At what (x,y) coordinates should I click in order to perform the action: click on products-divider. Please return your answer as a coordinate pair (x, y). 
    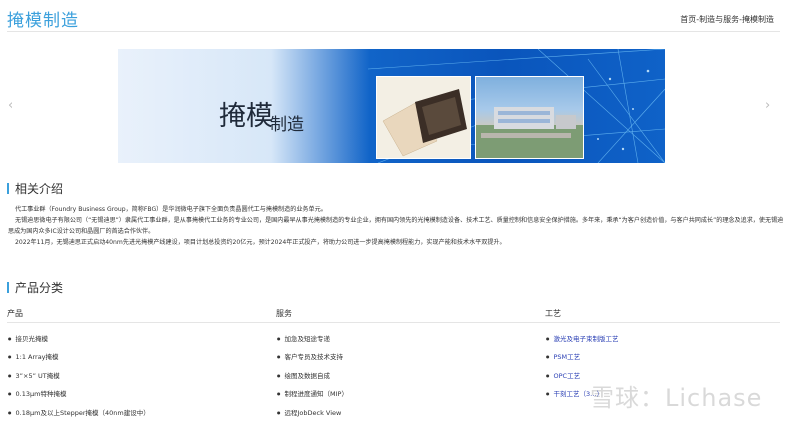
    Looking at the image, I should click on (393, 322).